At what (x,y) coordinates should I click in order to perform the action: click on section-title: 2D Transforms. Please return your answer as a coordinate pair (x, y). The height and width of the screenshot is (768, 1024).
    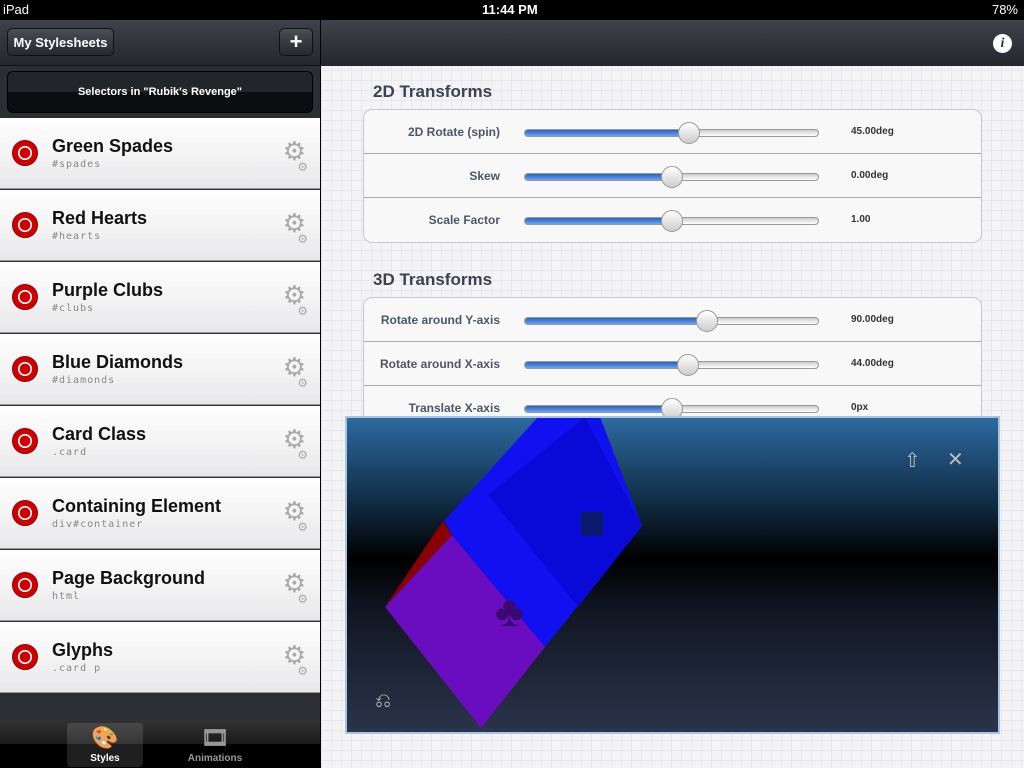
    Looking at the image, I should click on (433, 91).